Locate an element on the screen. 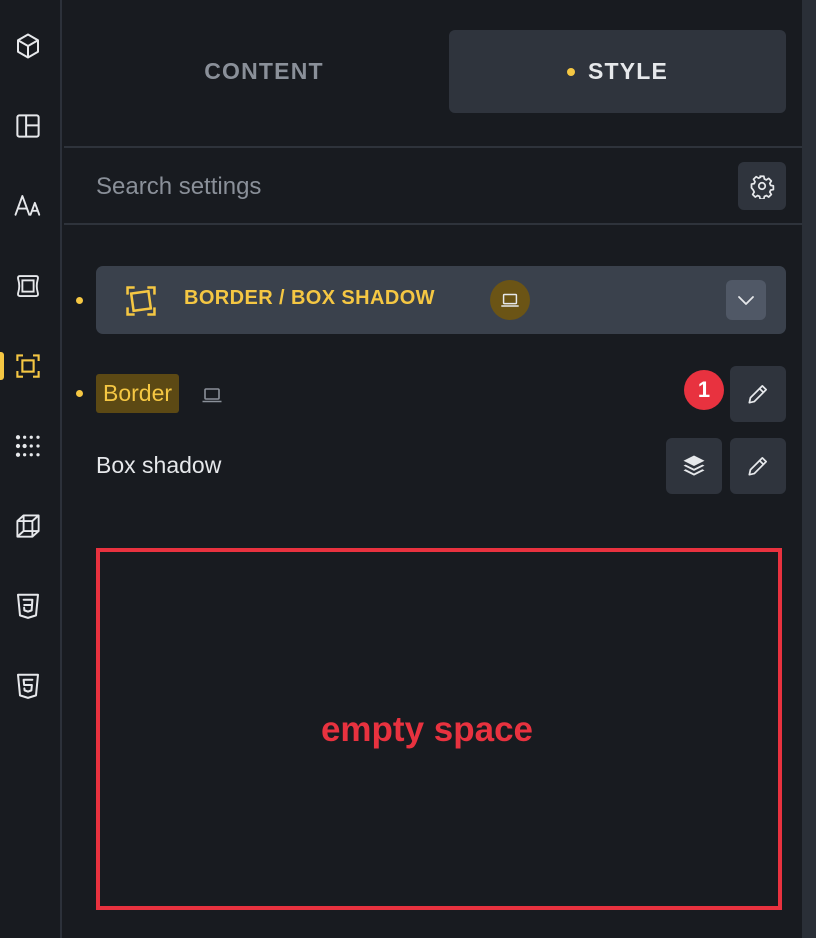 The width and height of the screenshot is (816, 938). box-shadow-label: Box shadow is located at coordinates (159, 465).